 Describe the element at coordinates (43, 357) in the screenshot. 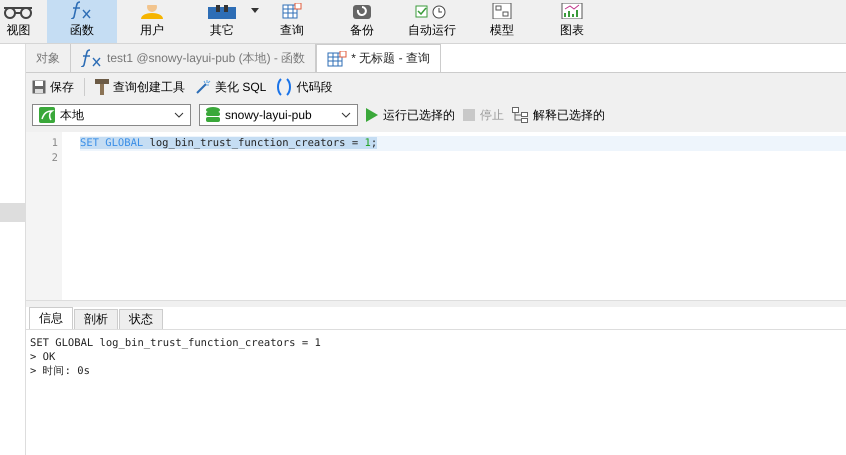

I see `message-line: > OK` at that location.